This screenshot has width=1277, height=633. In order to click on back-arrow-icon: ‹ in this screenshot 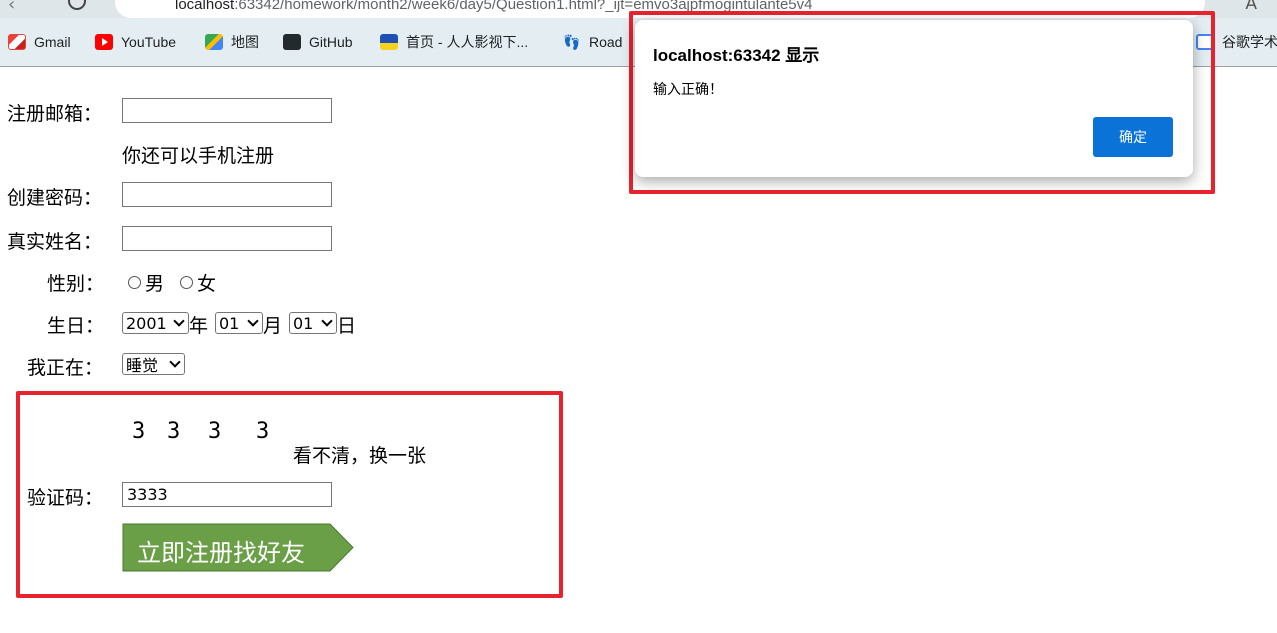, I will do `click(11, 7)`.